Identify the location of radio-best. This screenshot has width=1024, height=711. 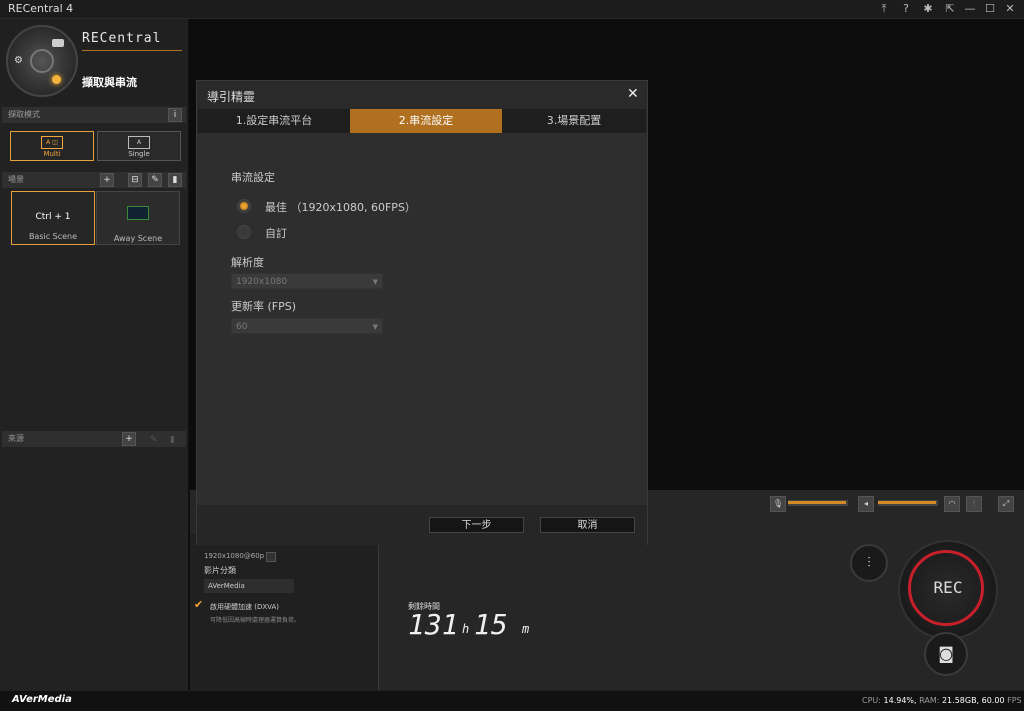
(244, 206).